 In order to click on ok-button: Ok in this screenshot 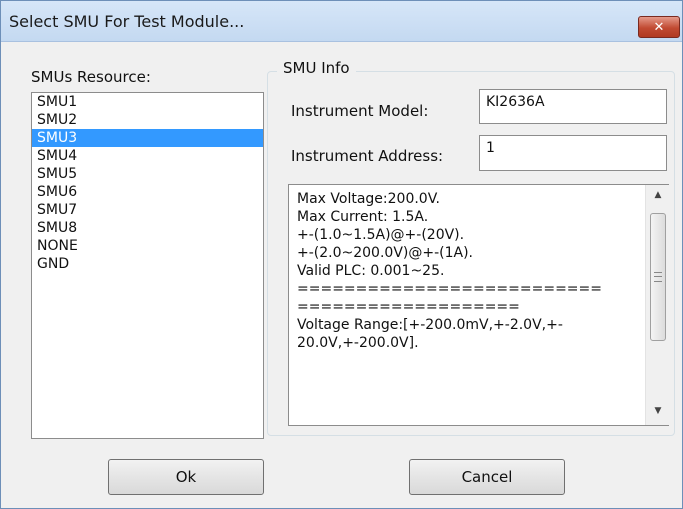, I will do `click(186, 477)`.